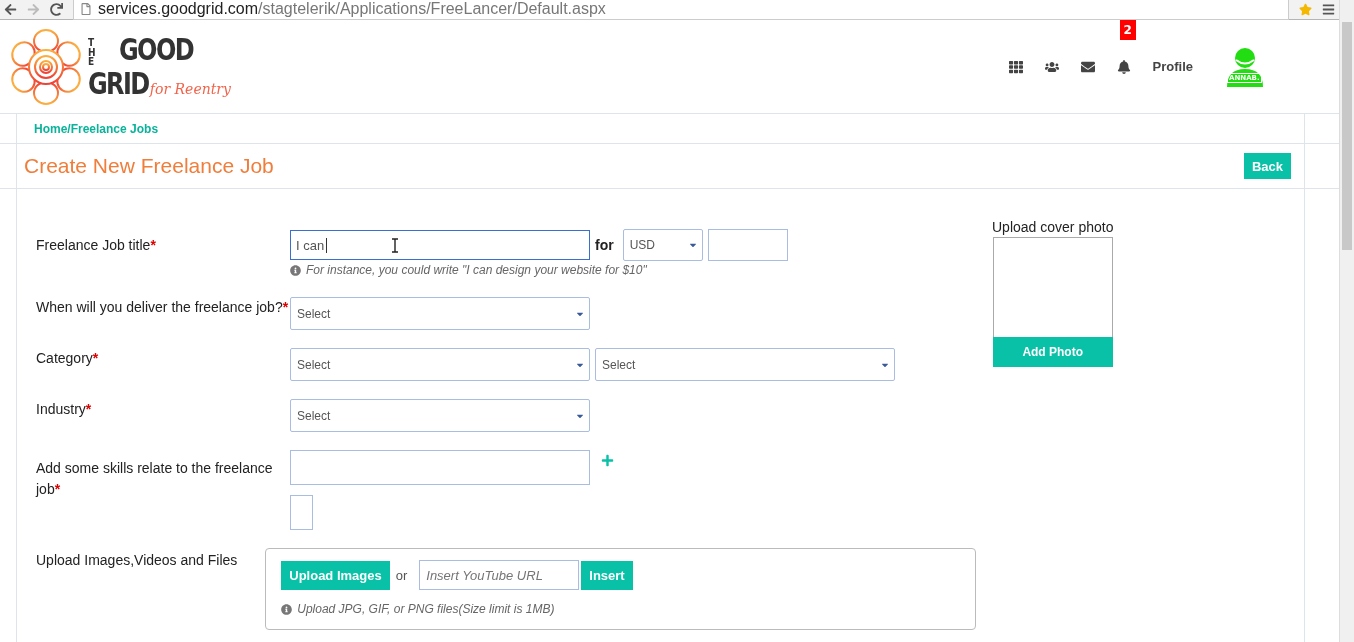  Describe the element at coordinates (440, 245) in the screenshot. I see `job-title-input: I can` at that location.